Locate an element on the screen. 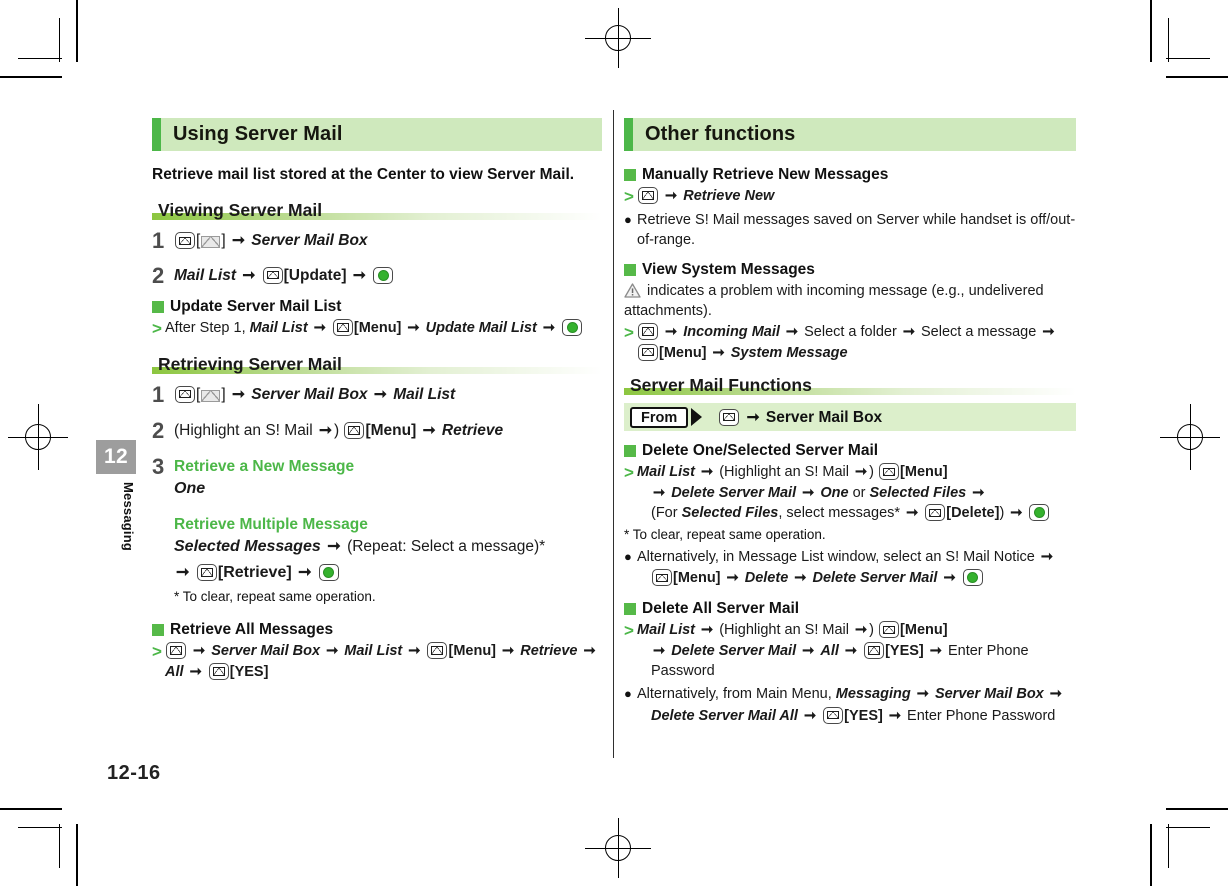 This screenshot has width=1228, height=886. green-heading-retrieve-all-messages: Retrieve All Messages is located at coordinates (377, 630).